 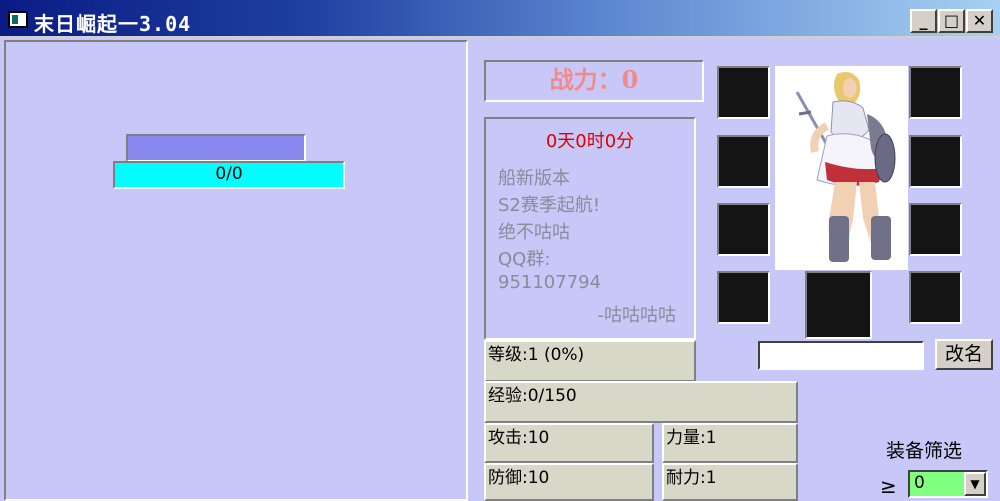 What do you see at coordinates (641, 402) in the screenshot?
I see `experience-stat: 经验:0/150` at bounding box center [641, 402].